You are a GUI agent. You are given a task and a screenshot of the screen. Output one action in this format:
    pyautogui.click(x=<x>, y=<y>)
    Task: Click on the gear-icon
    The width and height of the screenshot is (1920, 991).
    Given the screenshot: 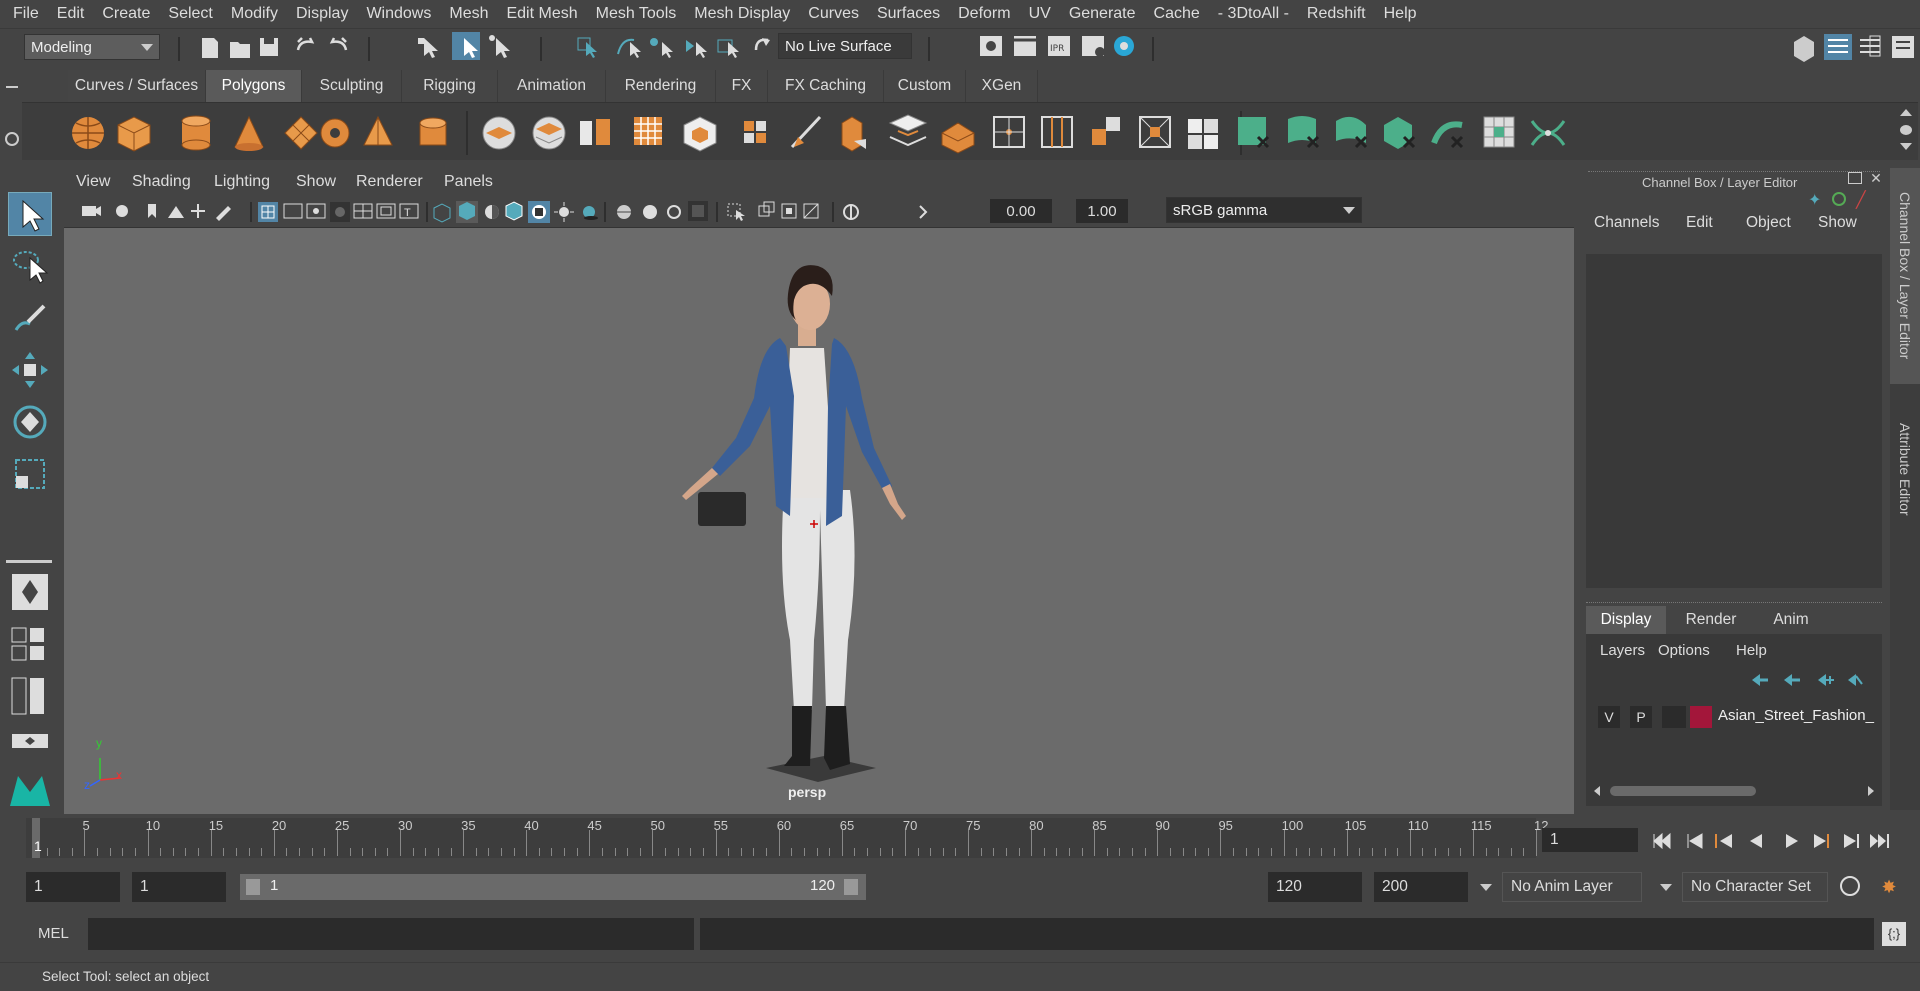 What is the action you would take?
    pyautogui.click(x=12, y=139)
    